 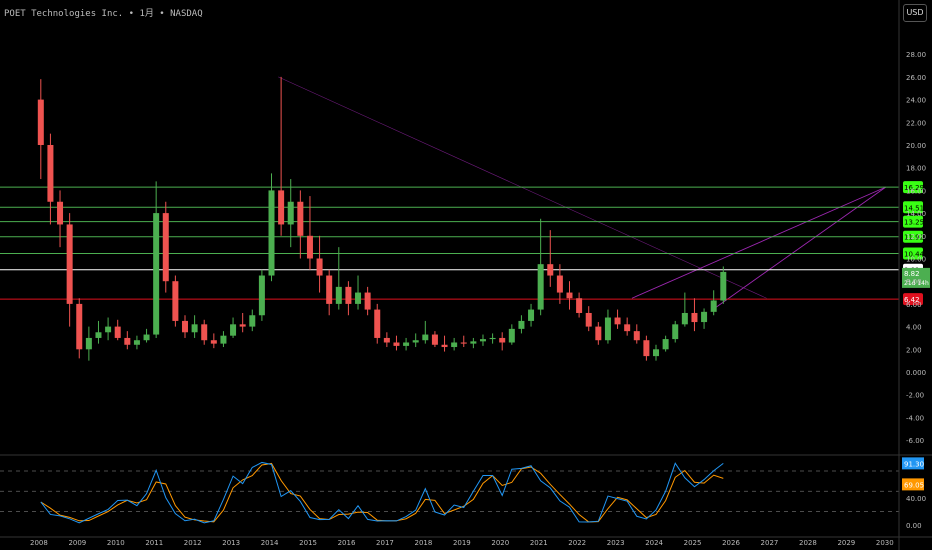 I want to click on x-tick-label: 2009, so click(x=77, y=543).